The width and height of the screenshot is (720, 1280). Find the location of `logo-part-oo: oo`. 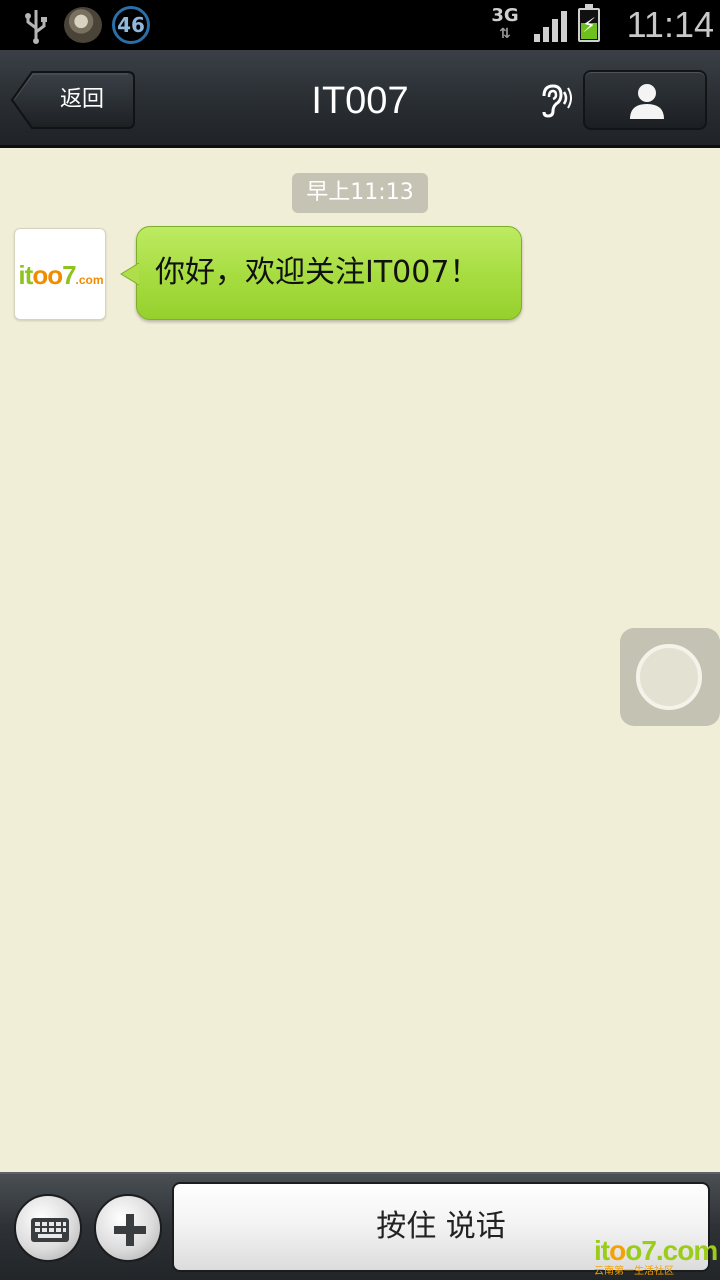

logo-part-oo: oo is located at coordinates (47, 275).